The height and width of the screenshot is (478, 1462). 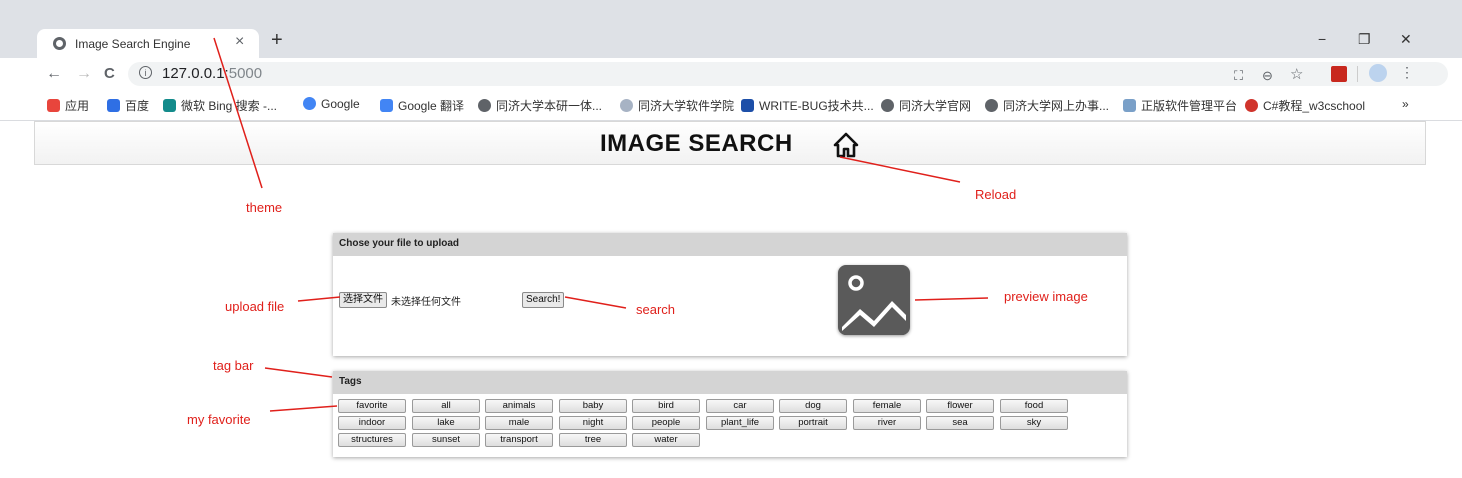 What do you see at coordinates (677, 105) in the screenshot?
I see `bookmark-item: 同济大学软件学院` at bounding box center [677, 105].